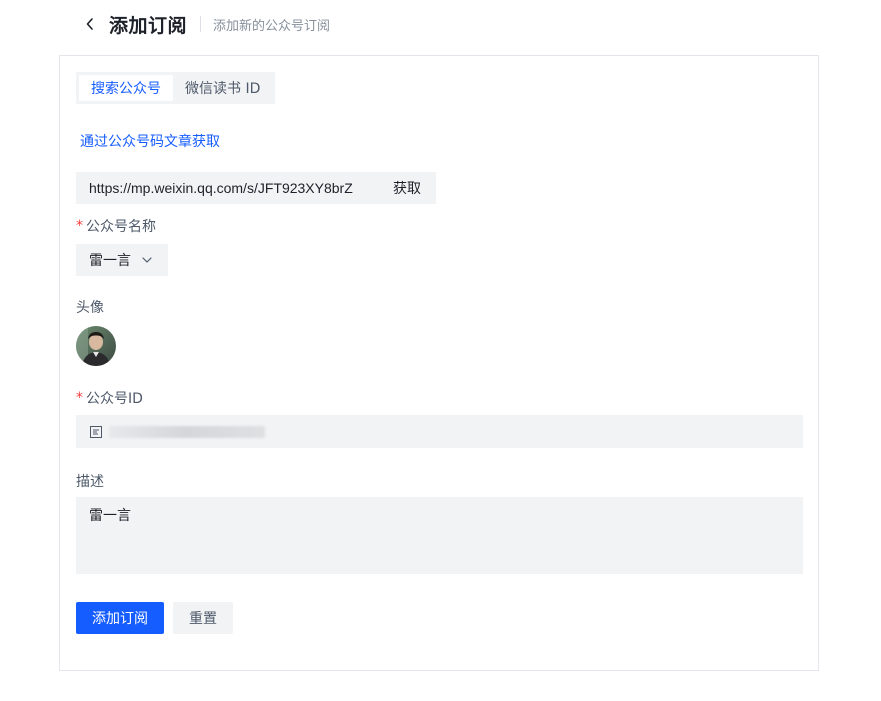  I want to click on article-url-input, so click(227, 188).